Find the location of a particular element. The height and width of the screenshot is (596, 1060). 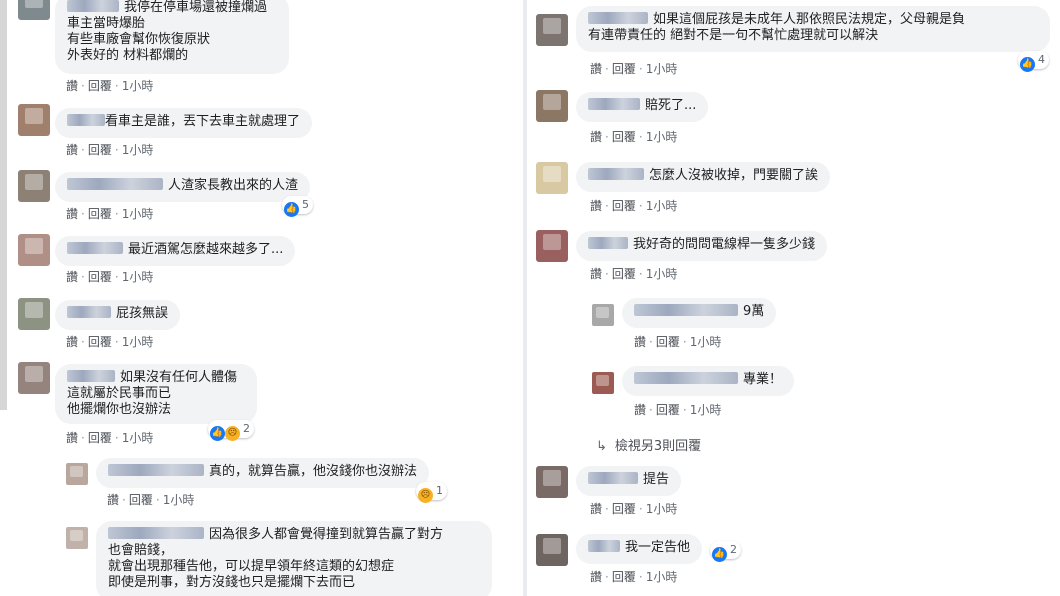

comment-bubble: 怎麼人沒被收掉，門要關了誒 is located at coordinates (703, 177).